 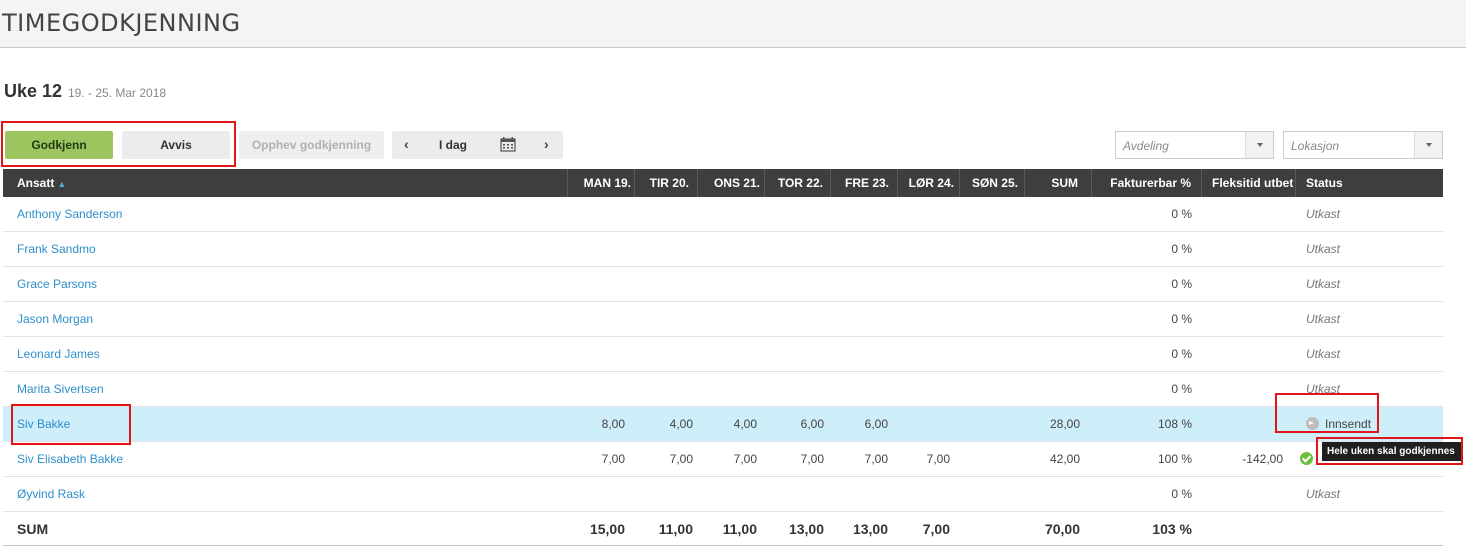 What do you see at coordinates (723, 389) in the screenshot?
I see `table-row: Marita Sivertsen 0 % Utkast` at bounding box center [723, 389].